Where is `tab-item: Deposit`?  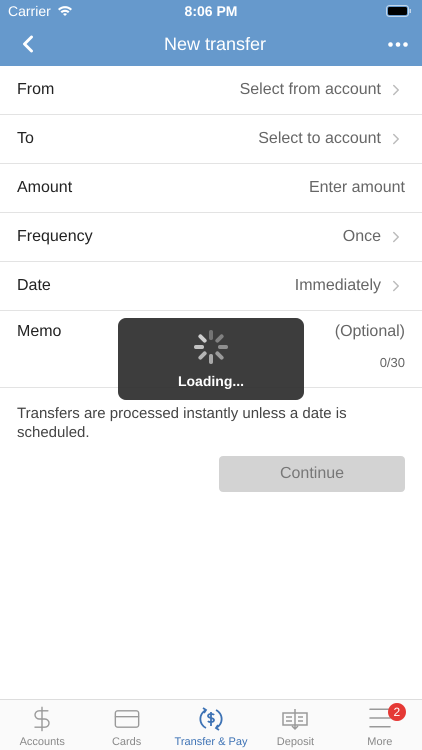
tab-item: Deposit is located at coordinates (295, 725).